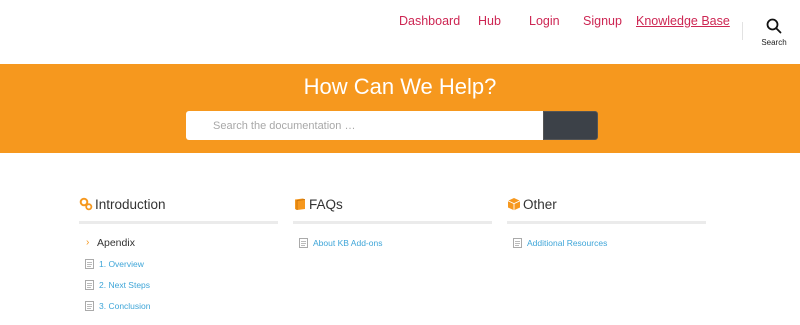 This screenshot has height=325, width=800. Describe the element at coordinates (774, 42) in the screenshot. I see `search-toggle-label: Search` at that location.